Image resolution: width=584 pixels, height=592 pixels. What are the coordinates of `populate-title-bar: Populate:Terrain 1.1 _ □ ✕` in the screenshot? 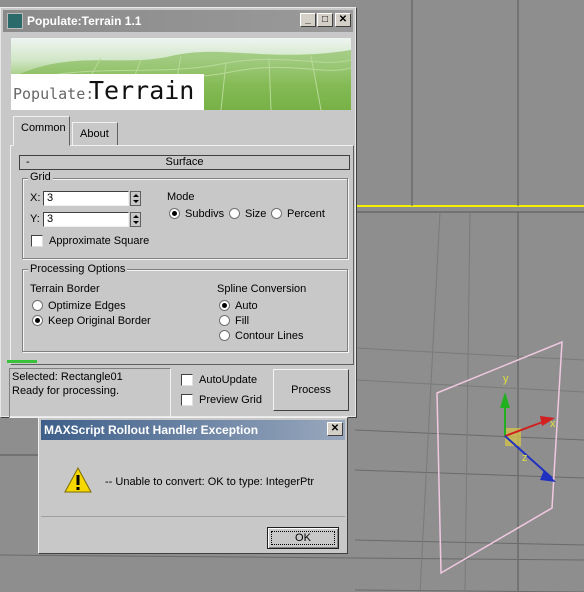 It's located at (178, 21).